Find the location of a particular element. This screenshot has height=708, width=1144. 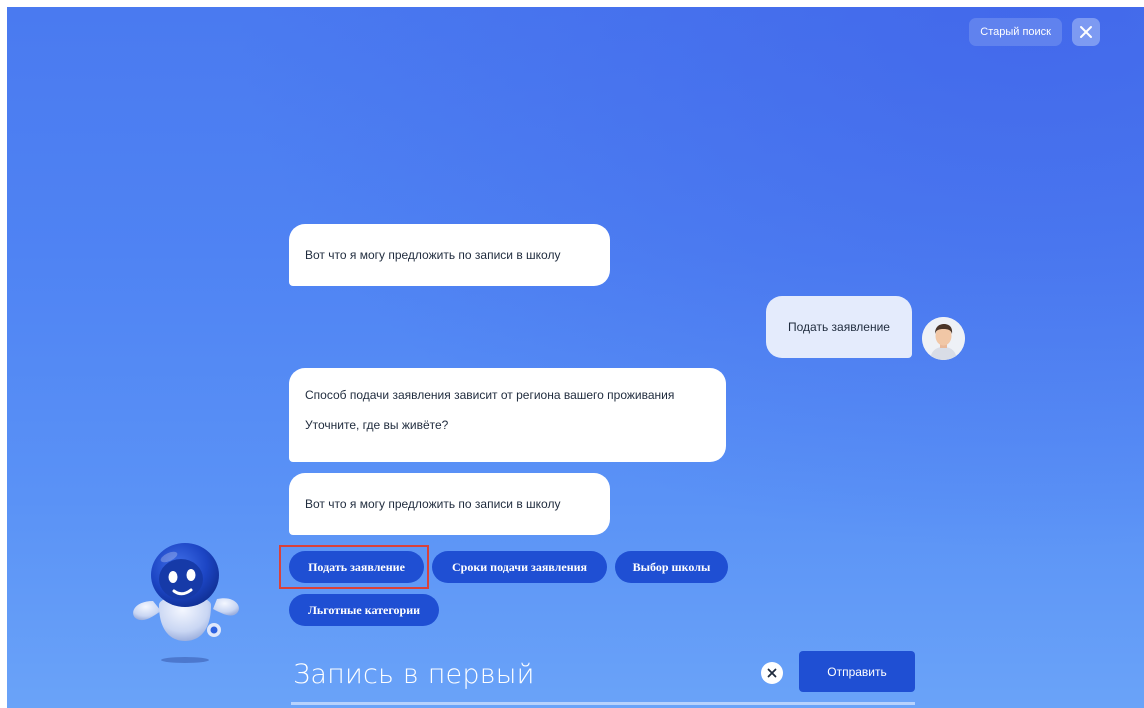

clear-icon is located at coordinates (772, 673).